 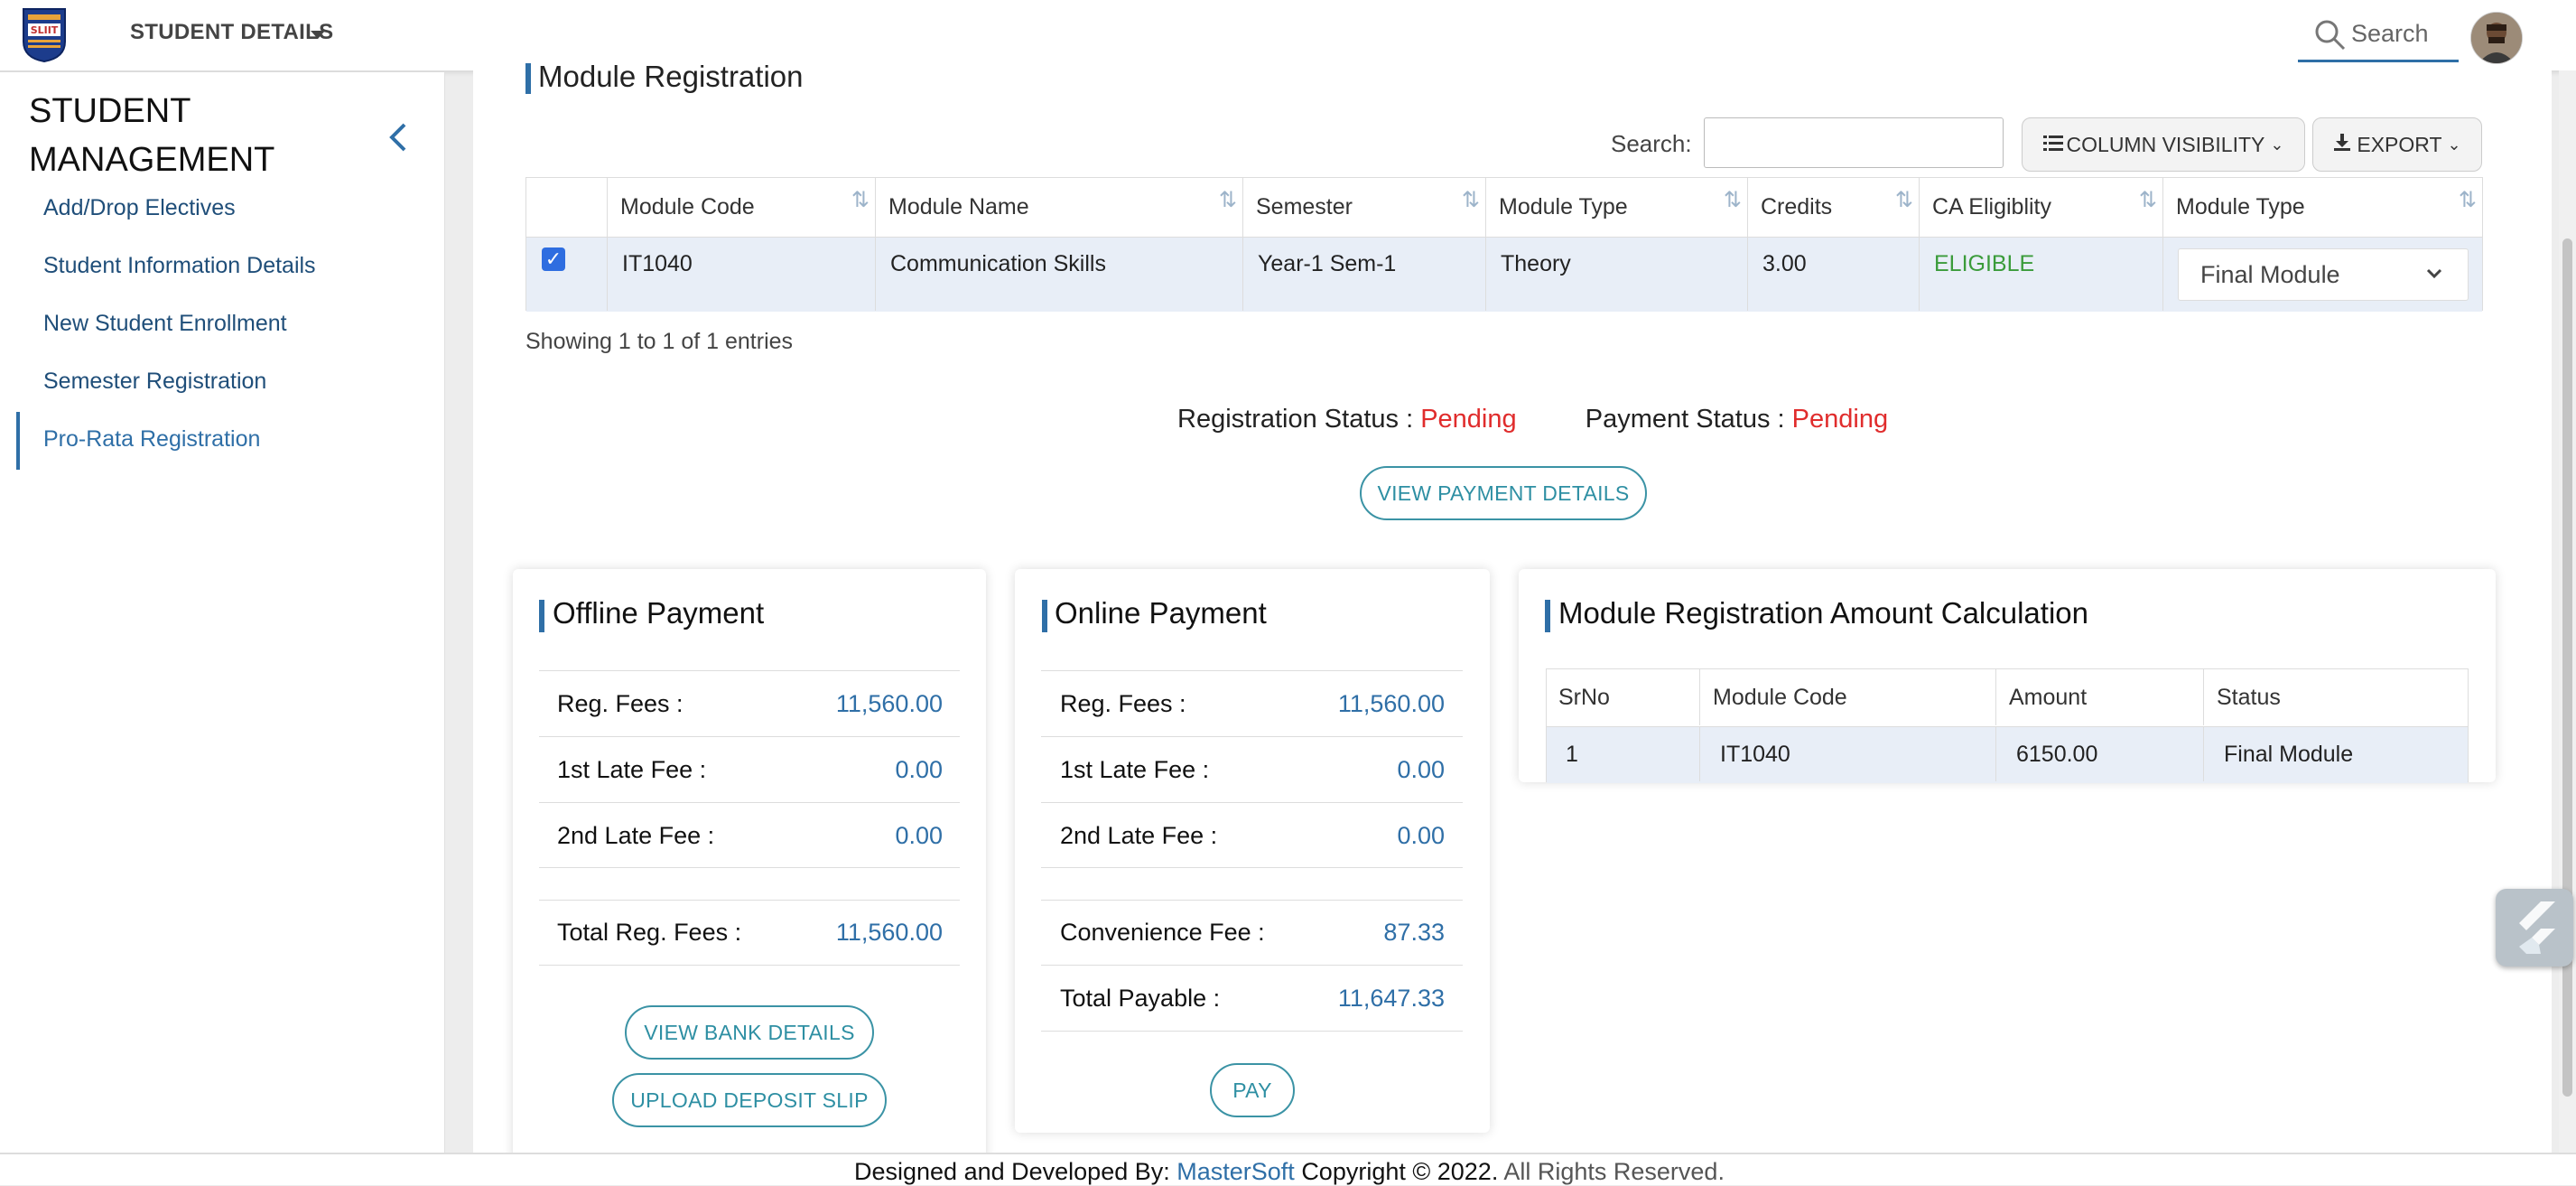 I want to click on global-search-label: Search, so click(x=2390, y=34).